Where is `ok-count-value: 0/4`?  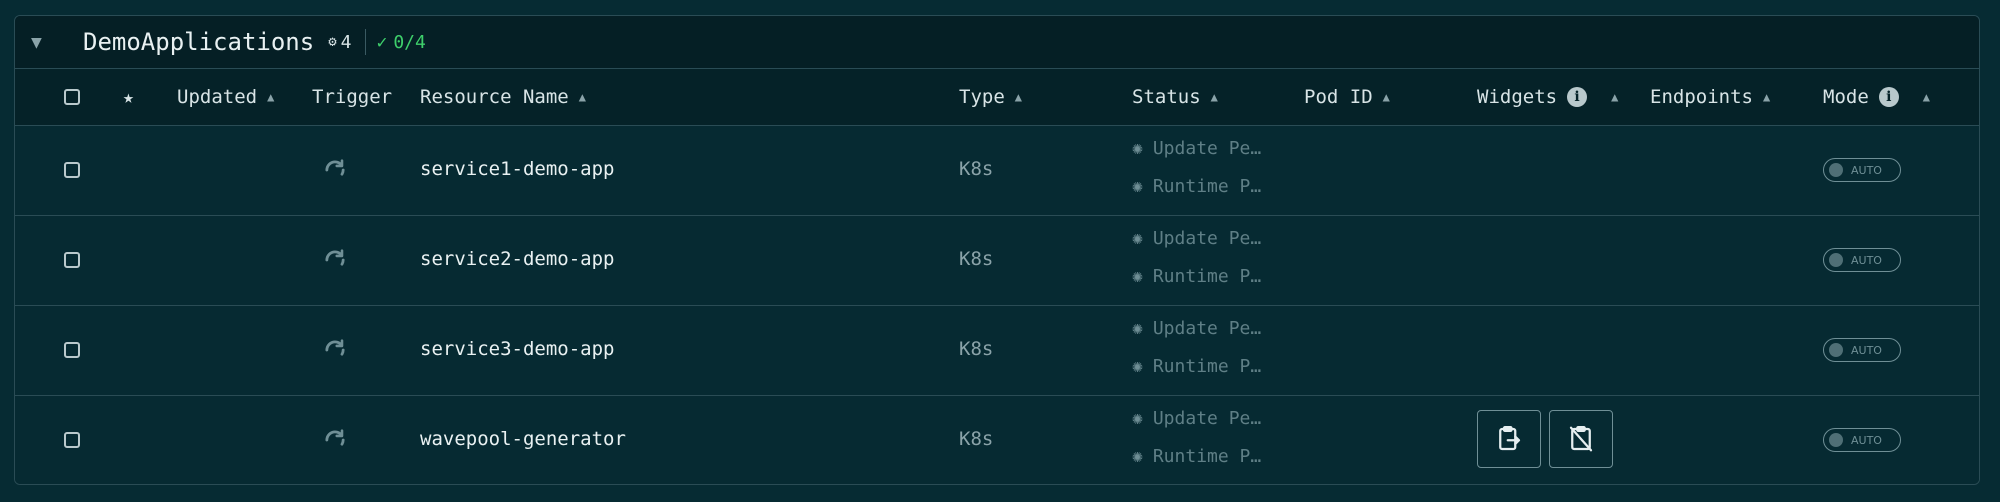
ok-count-value: 0/4 is located at coordinates (409, 42).